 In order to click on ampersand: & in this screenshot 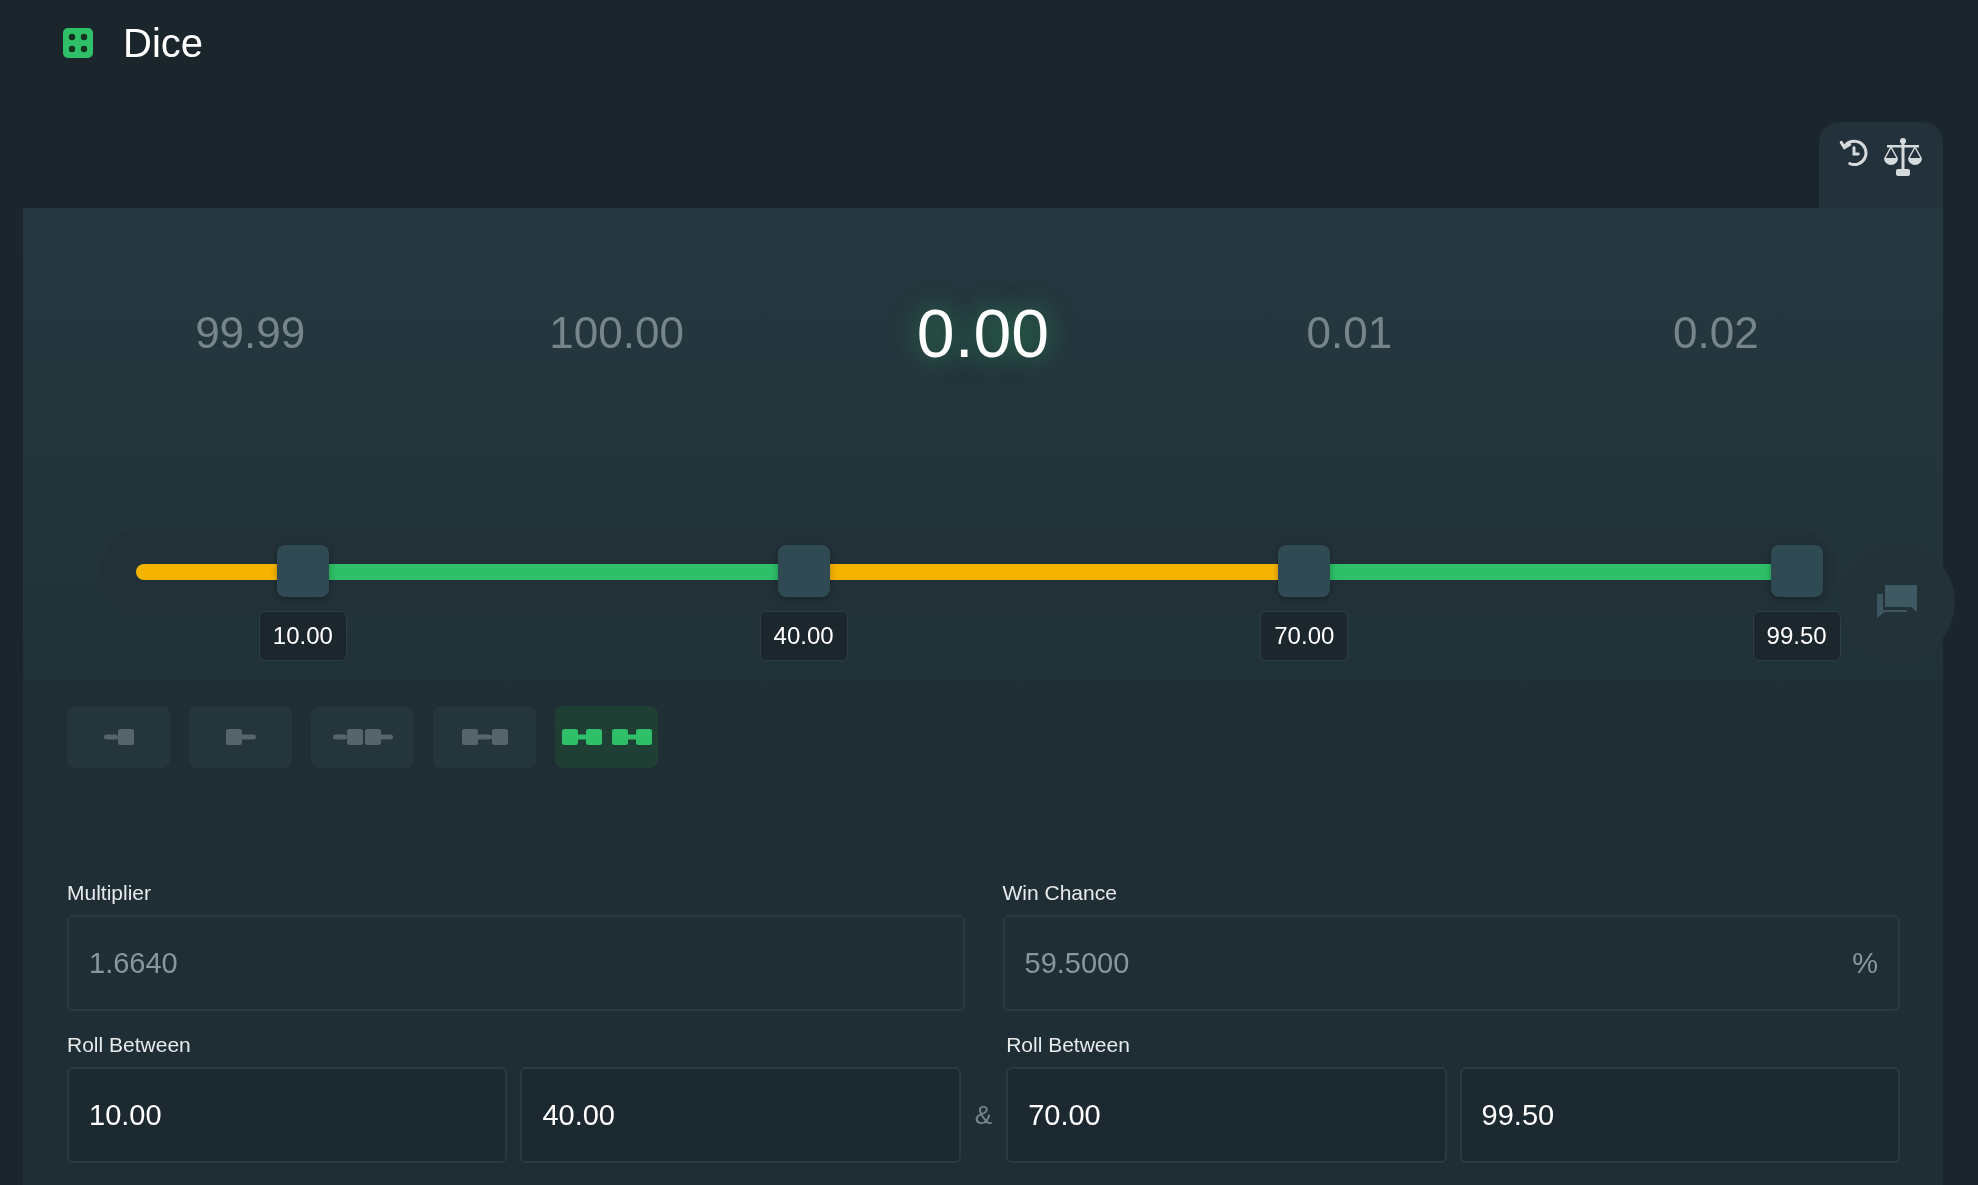, I will do `click(983, 1116)`.